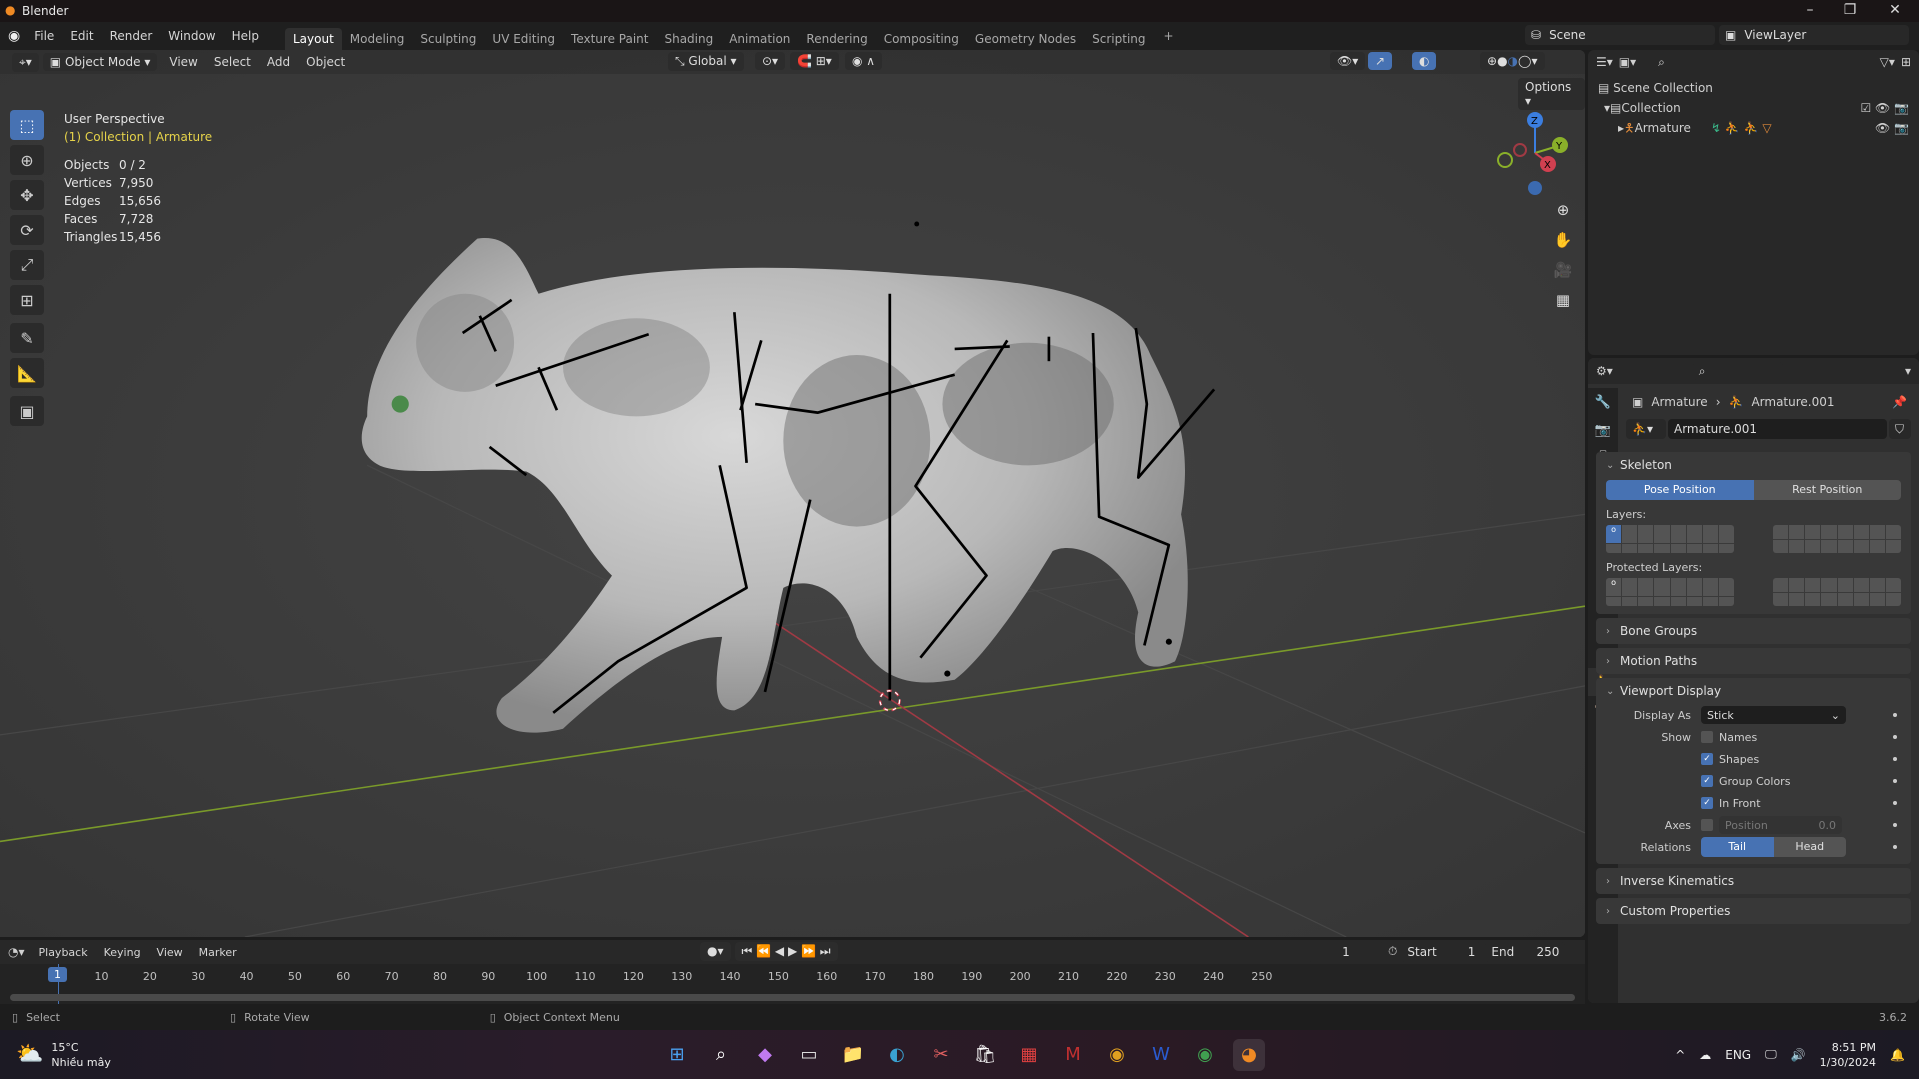 This screenshot has height=1079, width=1919. I want to click on timeline-scrollbar, so click(792, 997).